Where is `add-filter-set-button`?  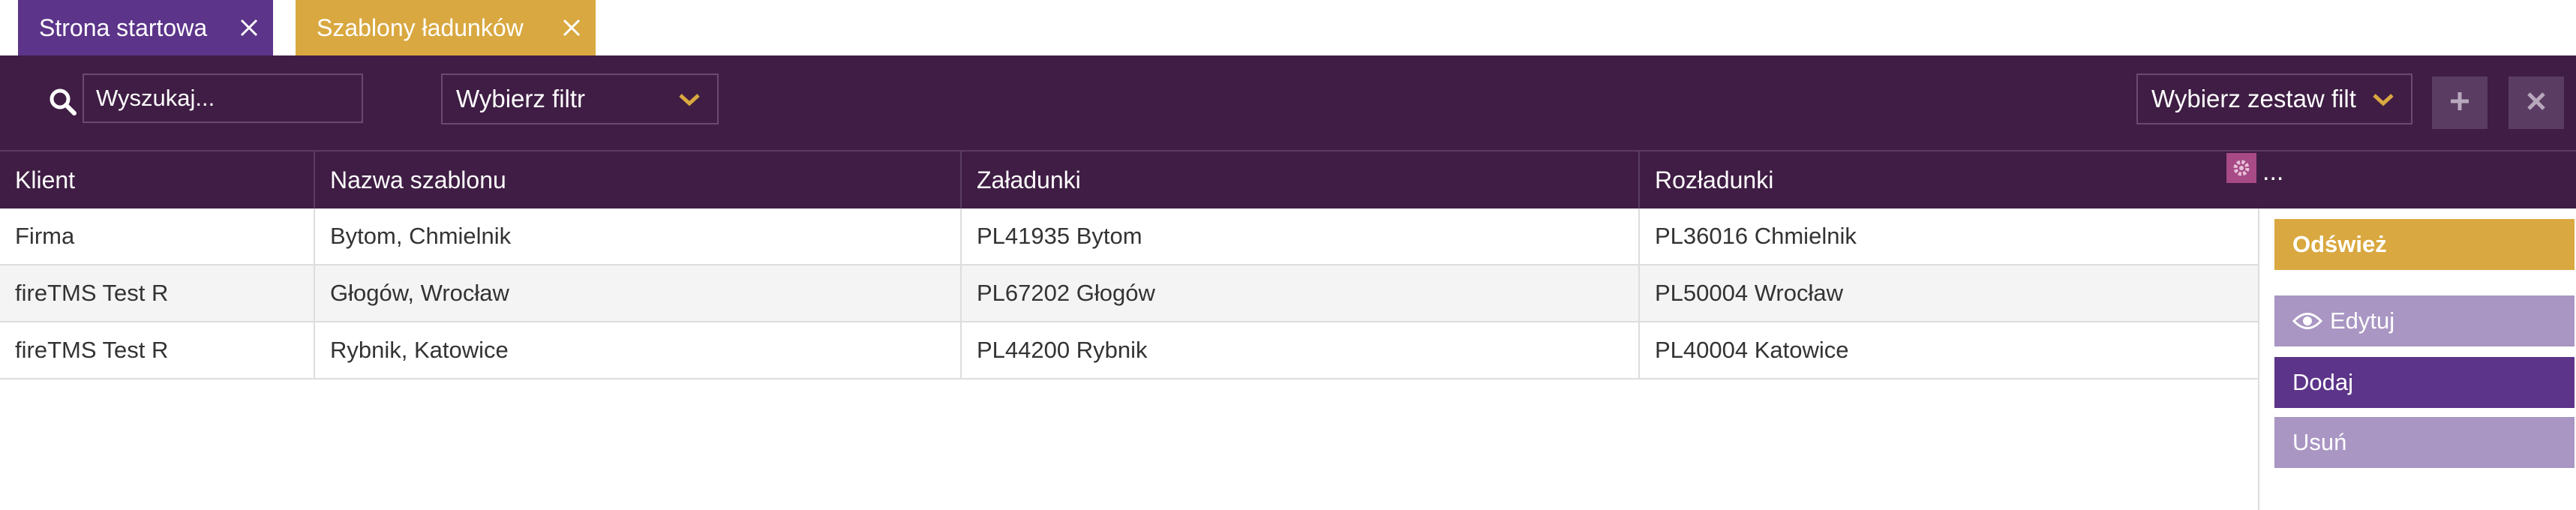
add-filter-set-button is located at coordinates (2459, 102).